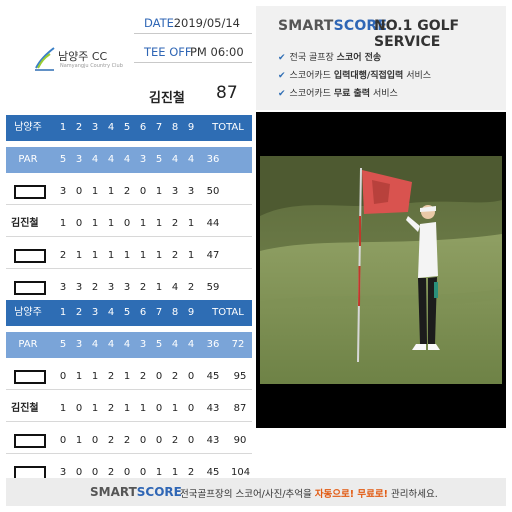  What do you see at coordinates (359, 58) in the screenshot?
I see `promo-line-emph: 스코어 전송` at bounding box center [359, 58].